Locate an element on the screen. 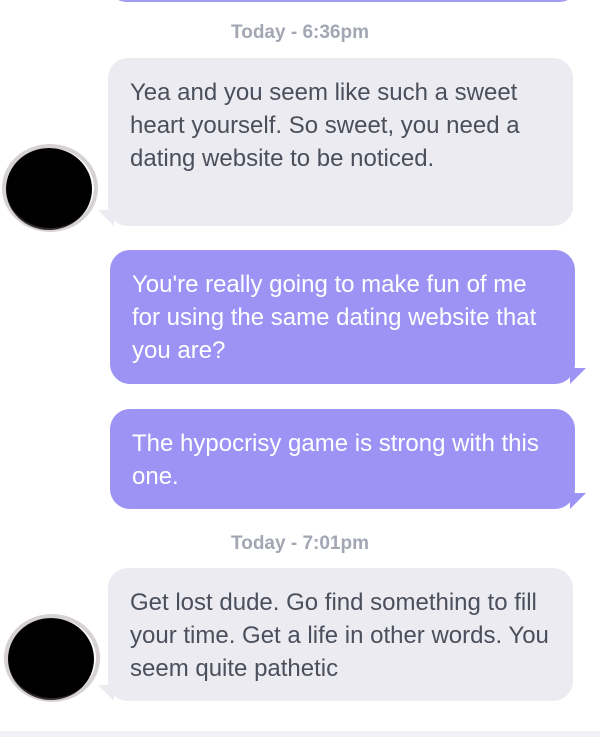 The image size is (600, 737). timestamp-1: Today - 6:36pm is located at coordinates (300, 32).